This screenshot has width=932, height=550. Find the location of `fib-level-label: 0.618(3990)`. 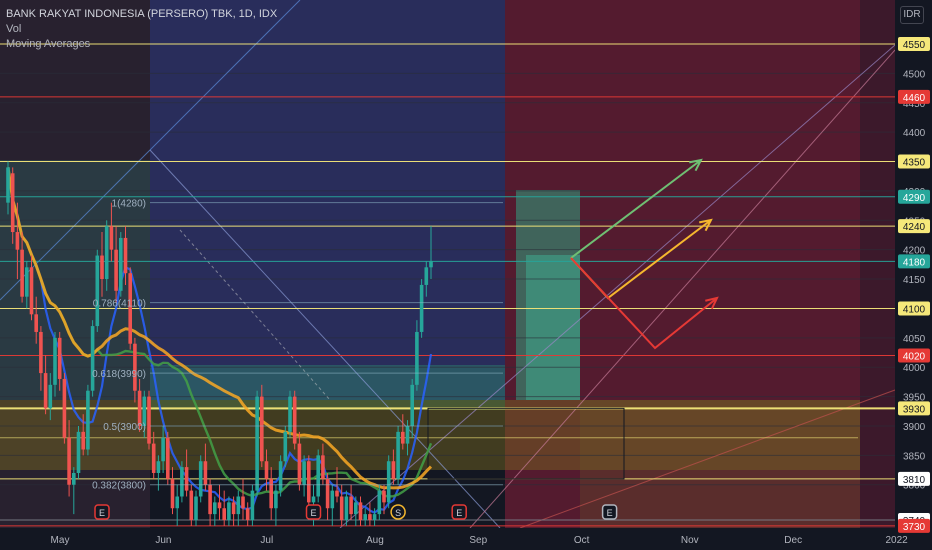

fib-level-label: 0.618(3990) is located at coordinates (119, 374).